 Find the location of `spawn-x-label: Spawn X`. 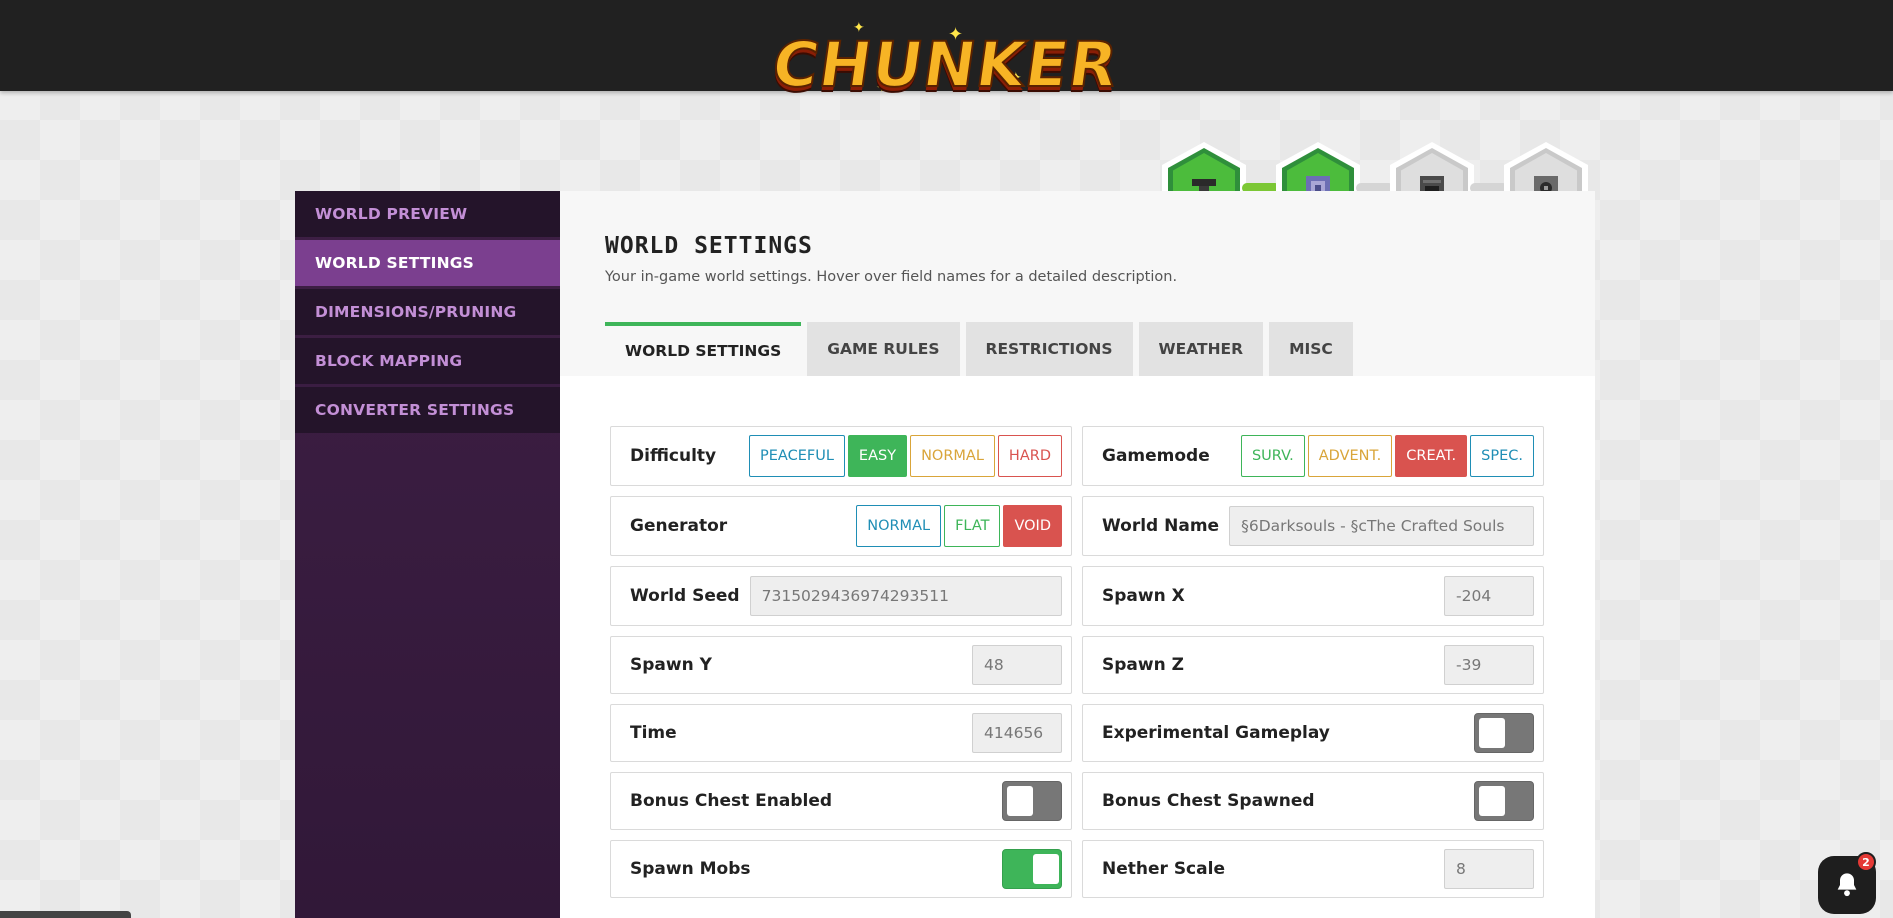

spawn-x-label: Spawn X is located at coordinates (1143, 596).